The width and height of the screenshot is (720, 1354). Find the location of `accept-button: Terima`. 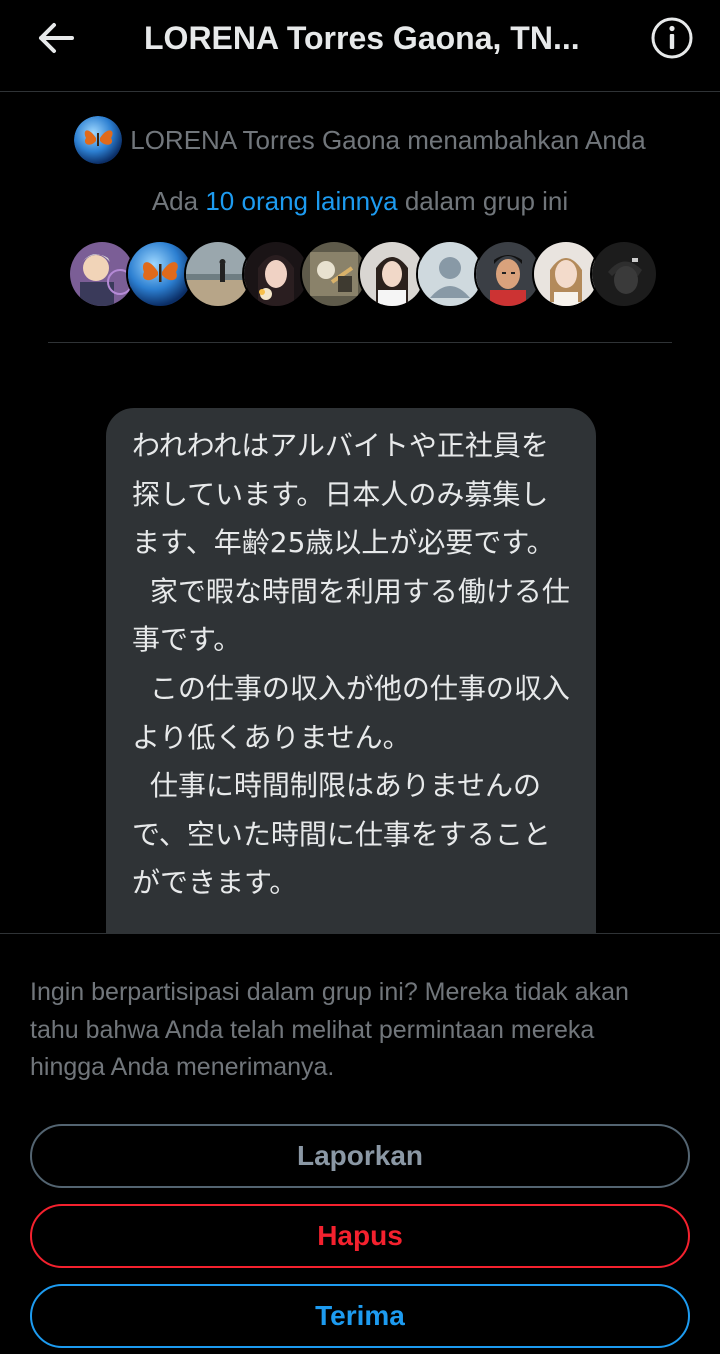

accept-button: Terima is located at coordinates (360, 1316).